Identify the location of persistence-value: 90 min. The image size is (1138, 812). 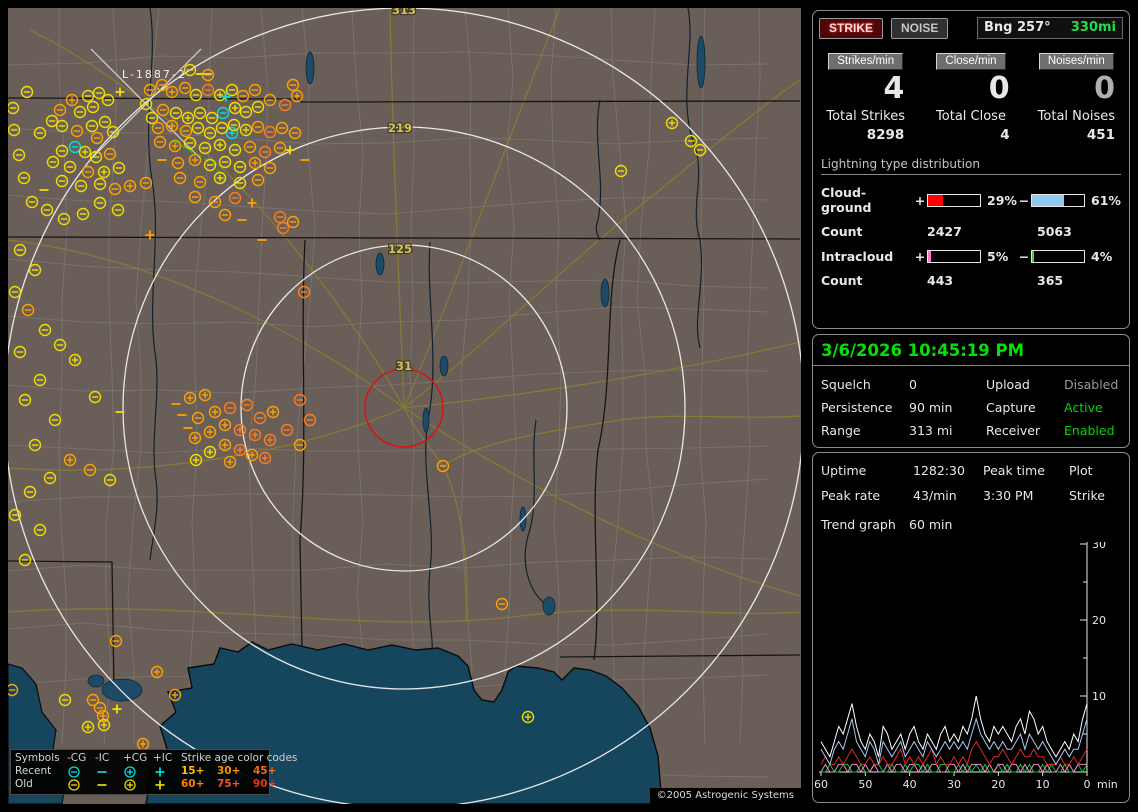
(931, 407).